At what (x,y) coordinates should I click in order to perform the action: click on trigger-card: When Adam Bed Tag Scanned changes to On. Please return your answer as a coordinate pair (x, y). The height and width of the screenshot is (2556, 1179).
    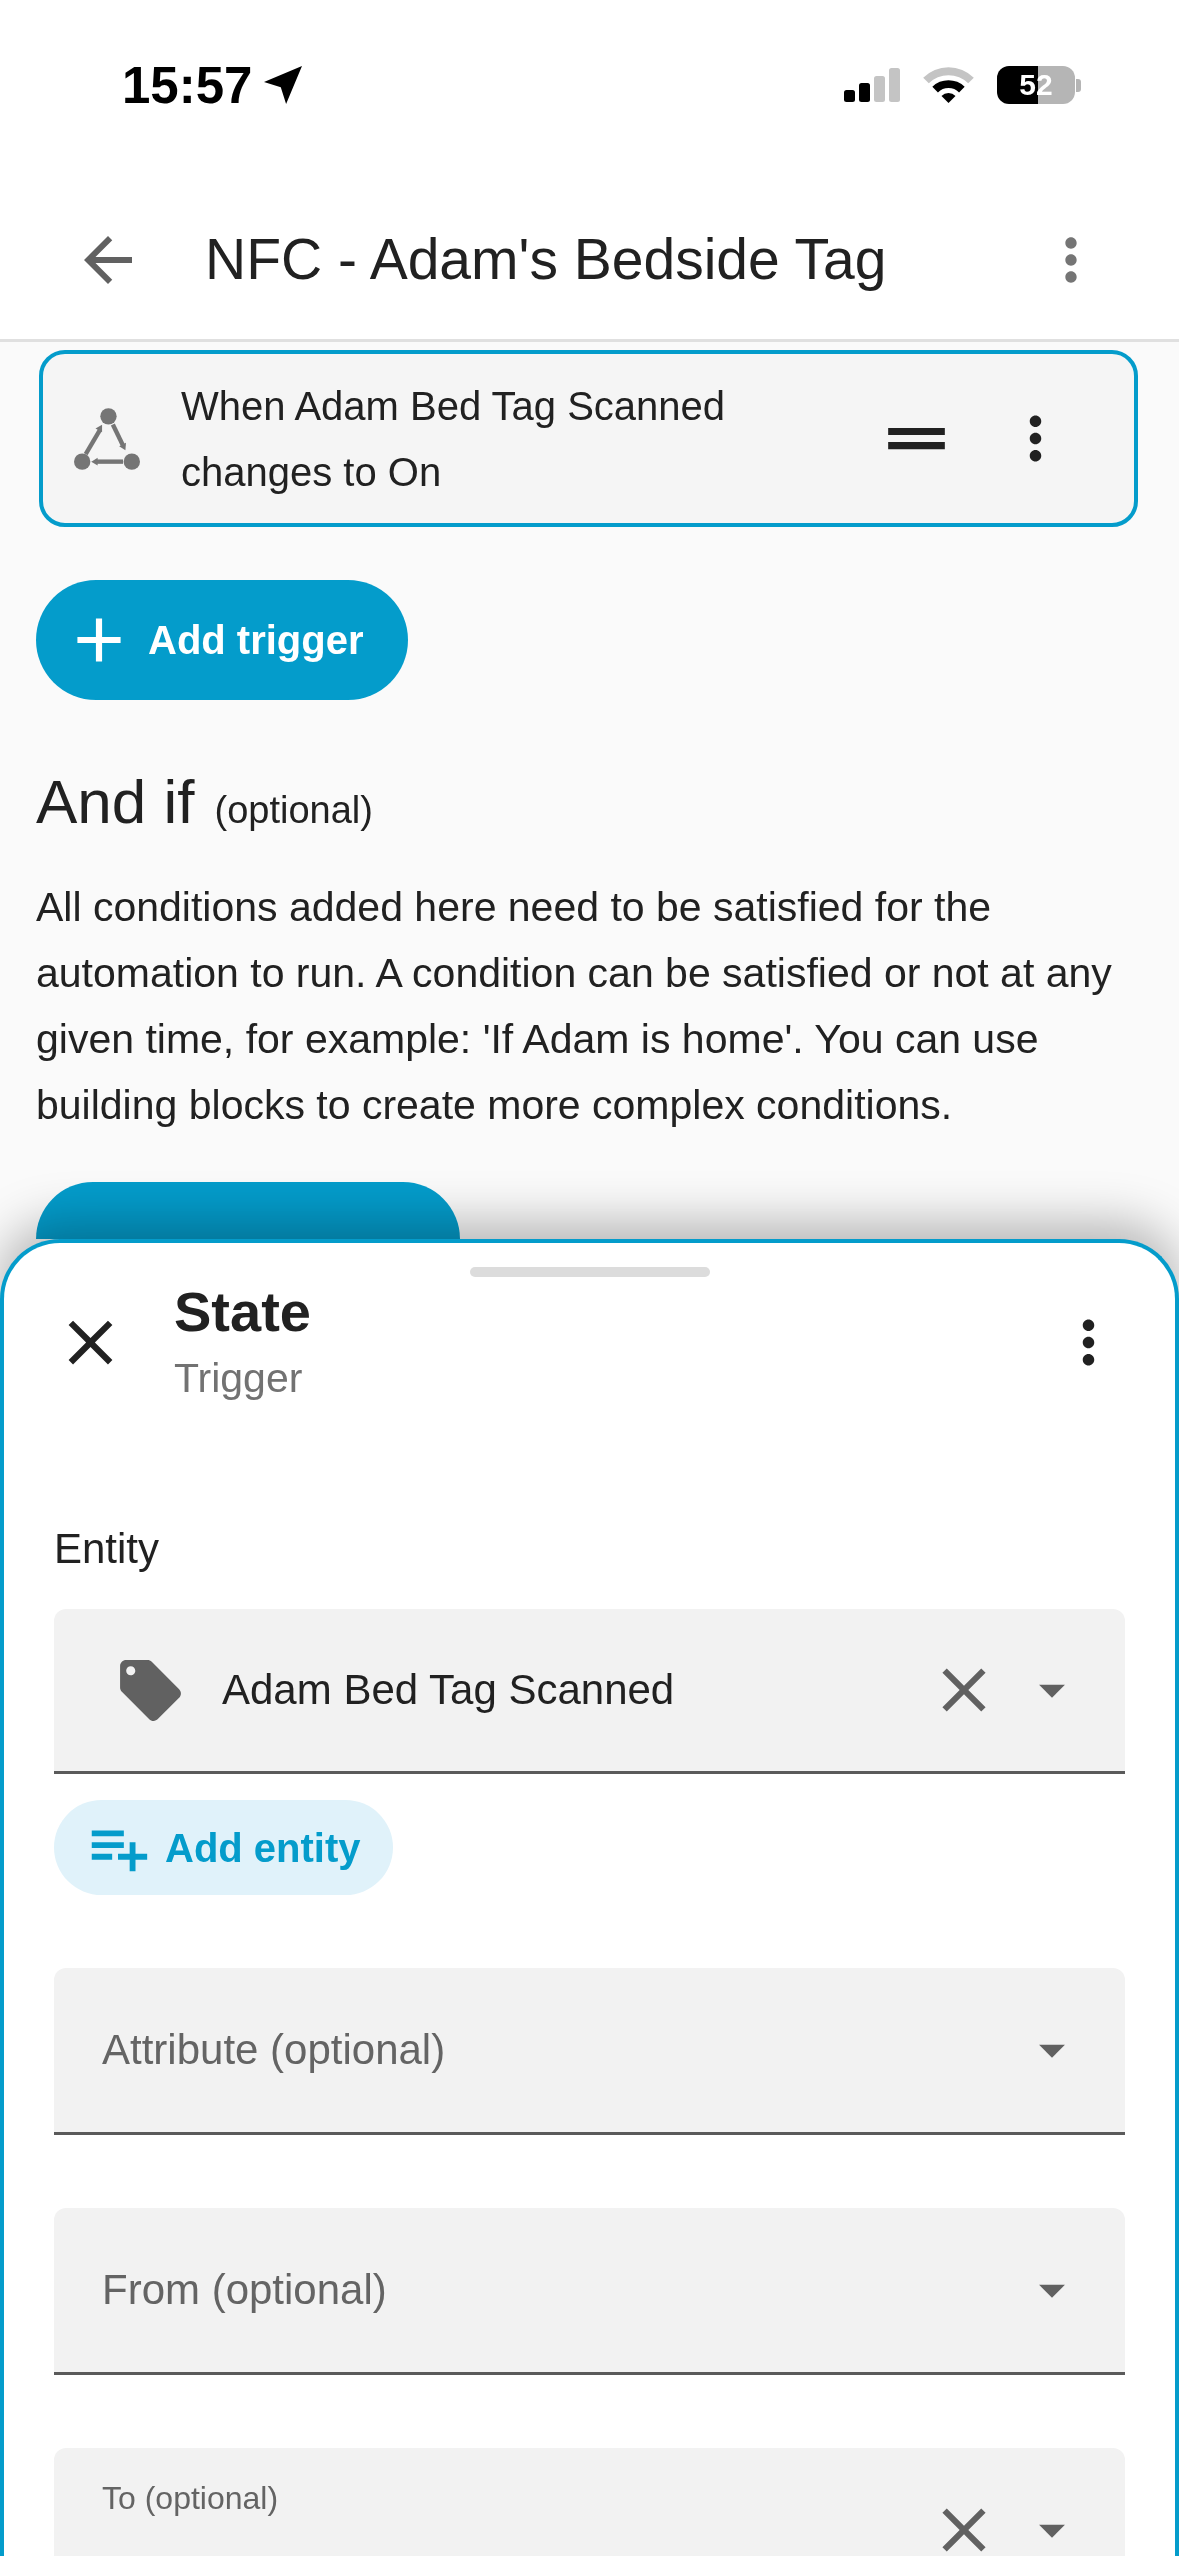
    Looking at the image, I should click on (588, 438).